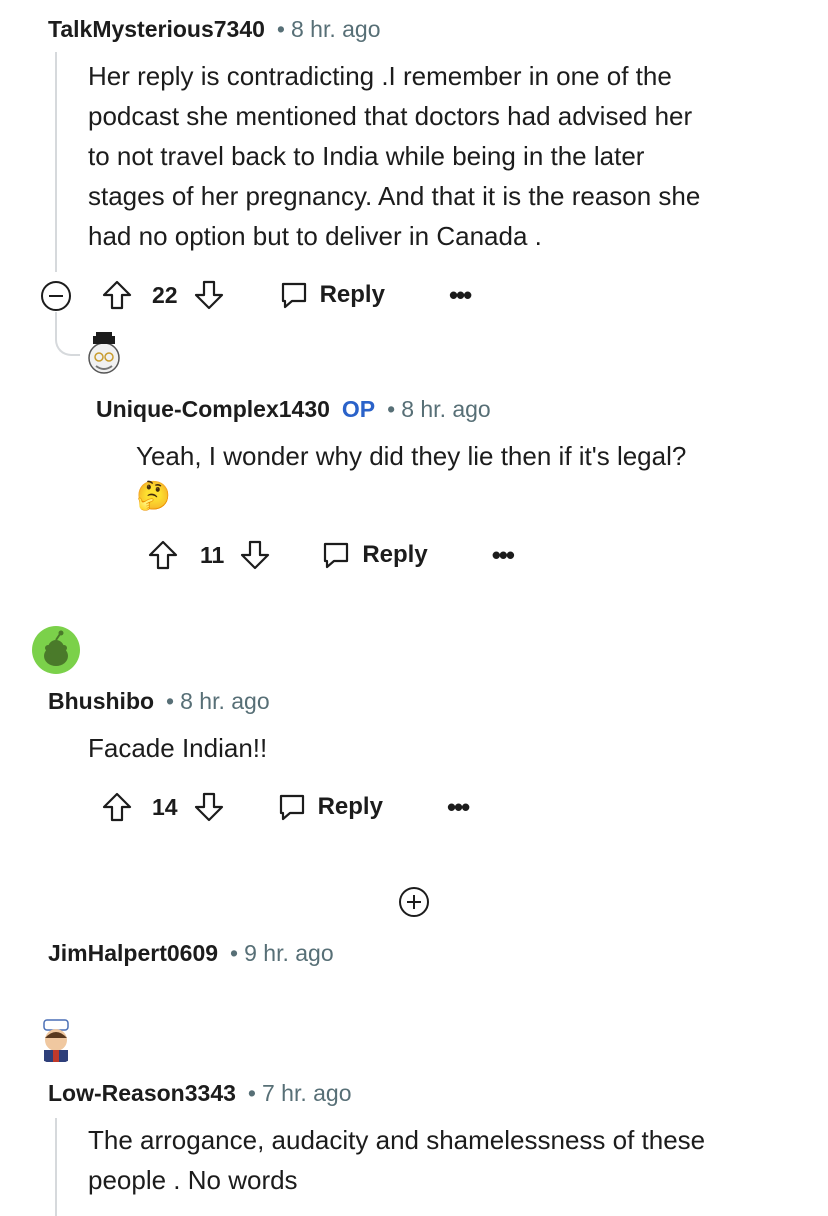 The width and height of the screenshot is (828, 1216). I want to click on comment-author: JimHalpert0609, so click(133, 953).